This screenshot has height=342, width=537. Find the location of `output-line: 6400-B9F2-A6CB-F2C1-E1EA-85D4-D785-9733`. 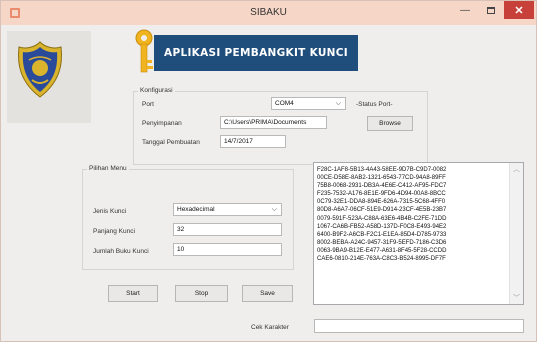

output-line: 6400-B9F2-A6CB-F2C1-E1EA-85D4-D785-9733 is located at coordinates (382, 234).